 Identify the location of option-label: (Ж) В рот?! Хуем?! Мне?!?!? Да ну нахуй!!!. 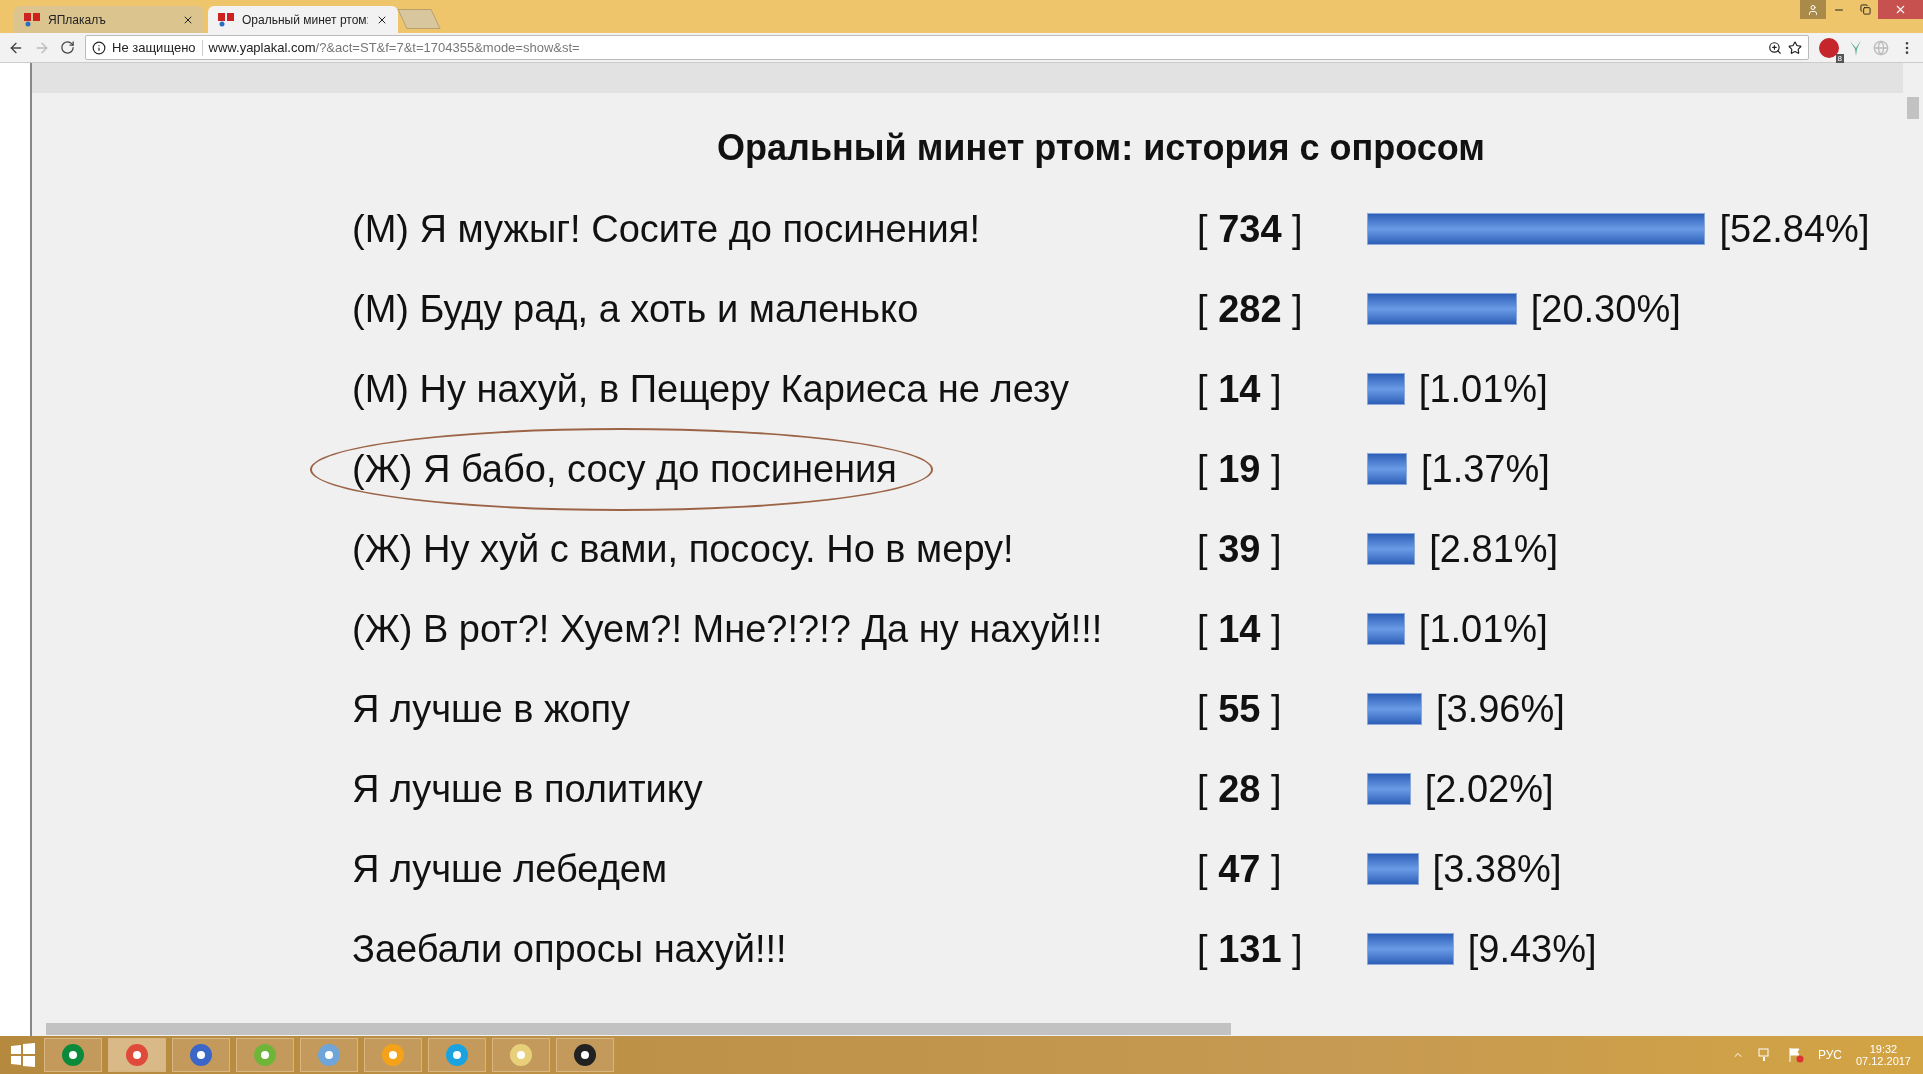
(727, 629).